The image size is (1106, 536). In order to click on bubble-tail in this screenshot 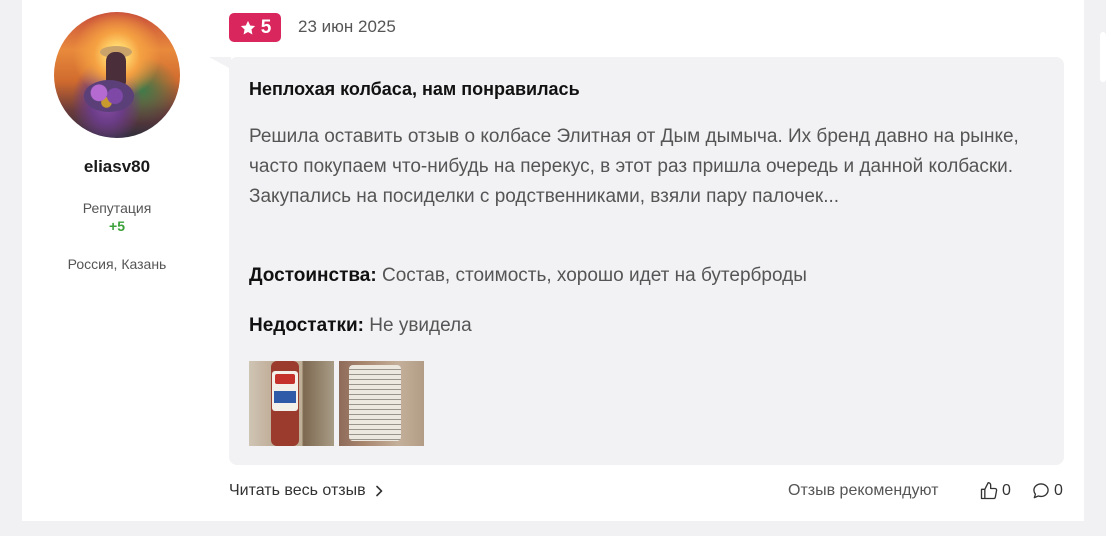, I will do `click(220, 63)`.